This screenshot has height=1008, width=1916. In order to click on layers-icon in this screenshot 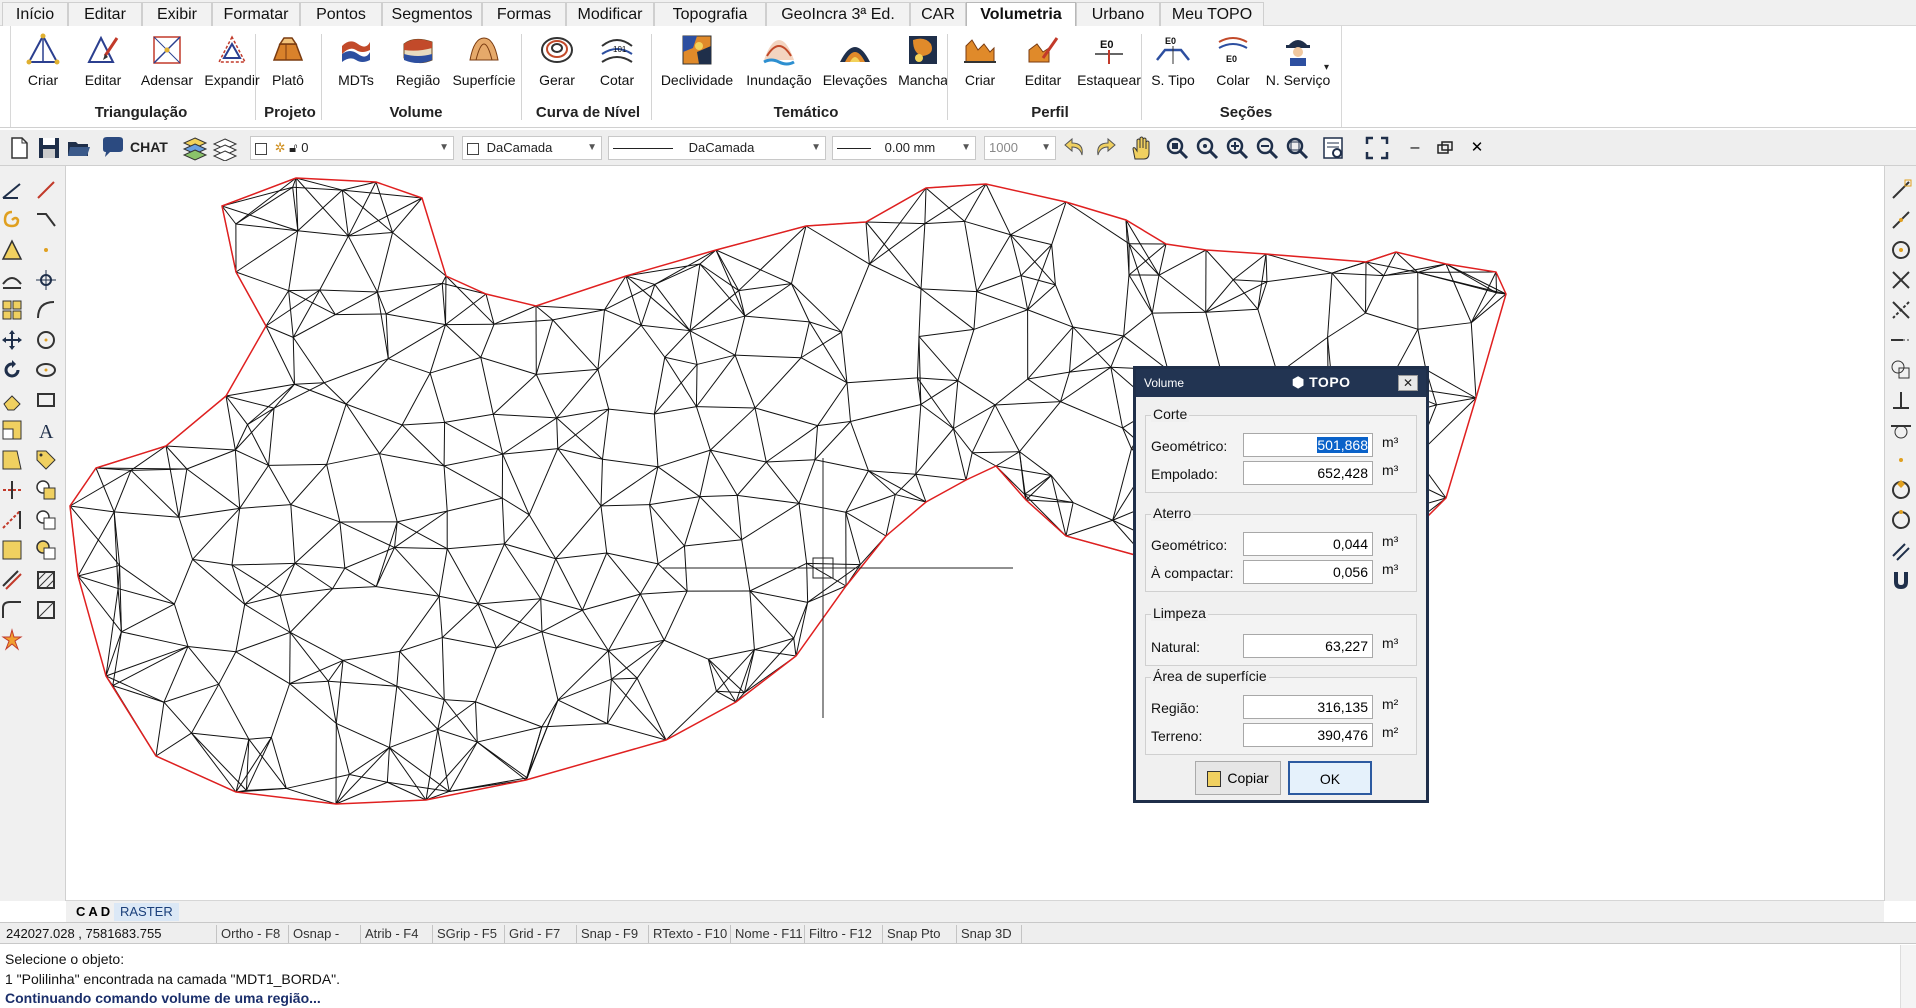, I will do `click(195, 148)`.